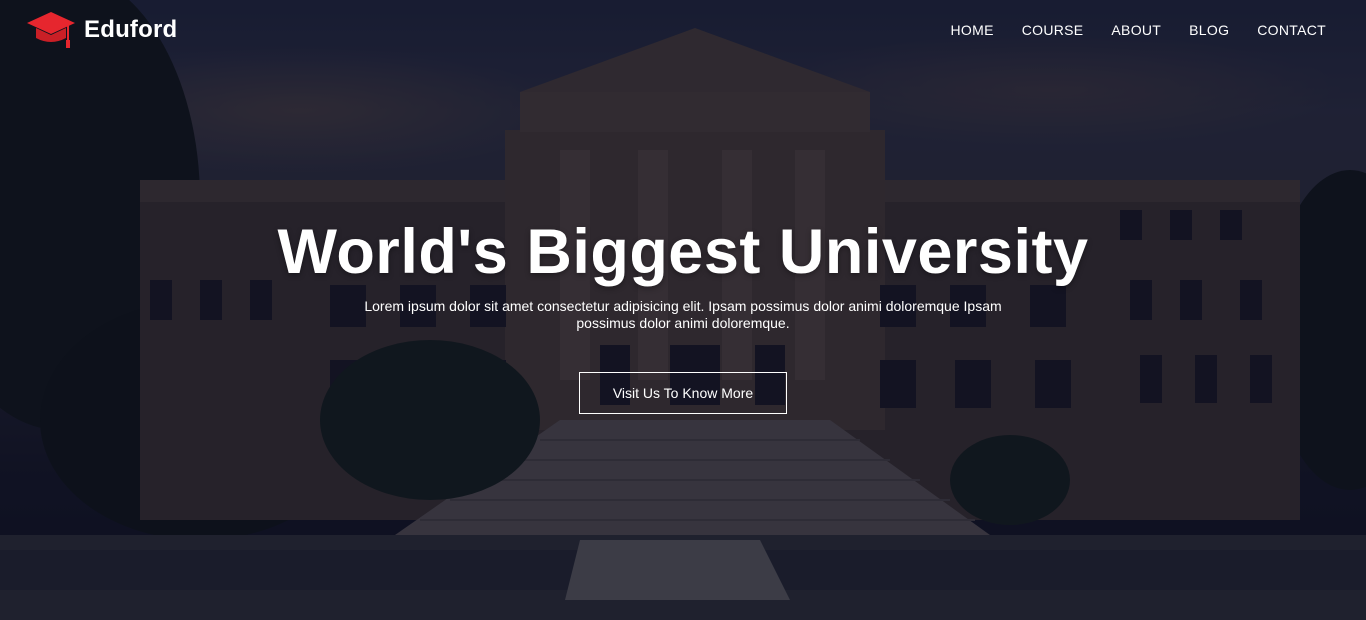  What do you see at coordinates (1209, 30) in the screenshot?
I see `nav-blog: BLOG` at bounding box center [1209, 30].